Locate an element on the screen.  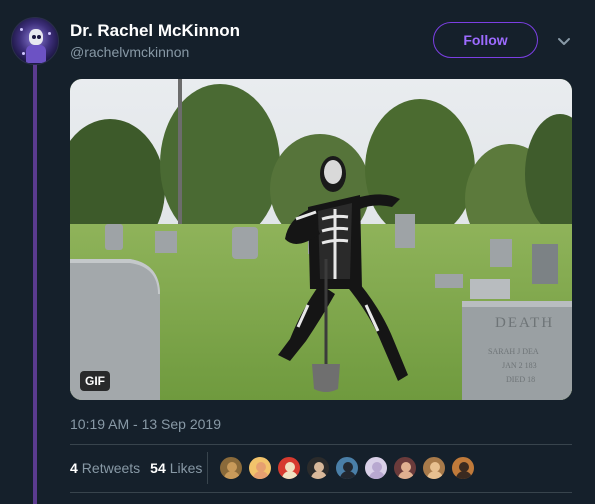
follow-button: Follow is located at coordinates (485, 40).